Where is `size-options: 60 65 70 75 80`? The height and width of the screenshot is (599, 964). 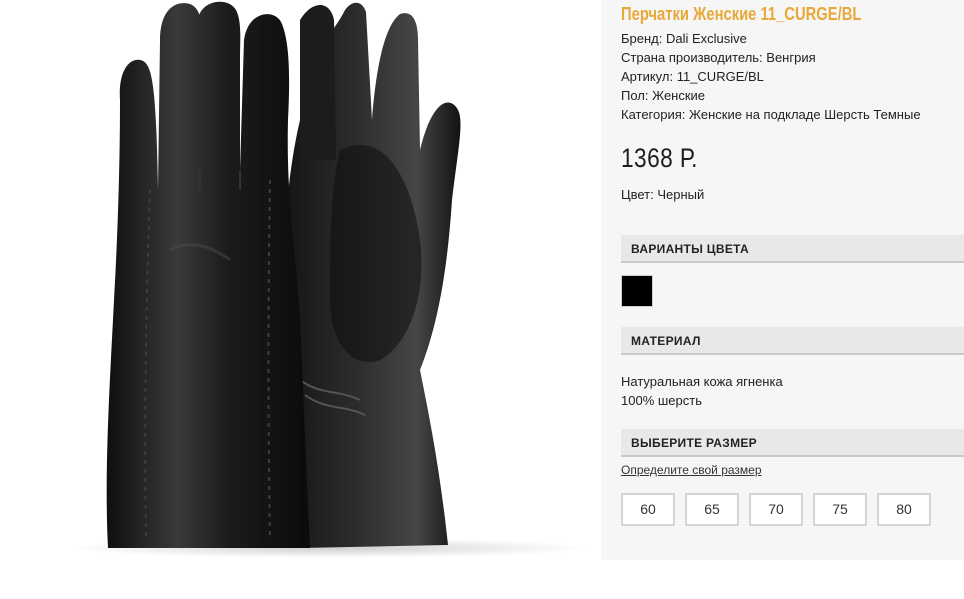 size-options: 60 65 70 75 80 is located at coordinates (776, 509).